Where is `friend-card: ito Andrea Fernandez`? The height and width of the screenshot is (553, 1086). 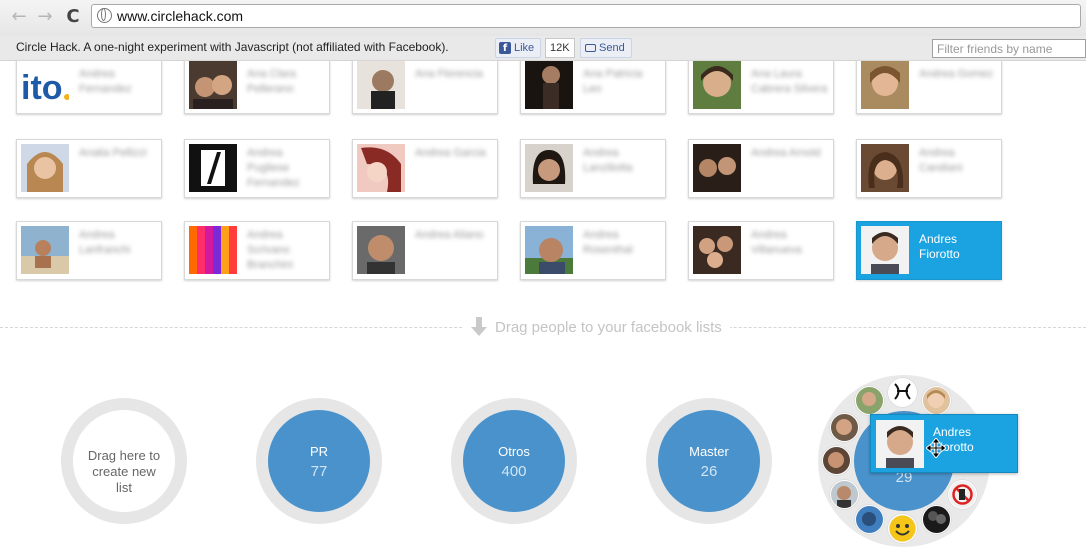 friend-card: ito Andrea Fernandez is located at coordinates (89, 87).